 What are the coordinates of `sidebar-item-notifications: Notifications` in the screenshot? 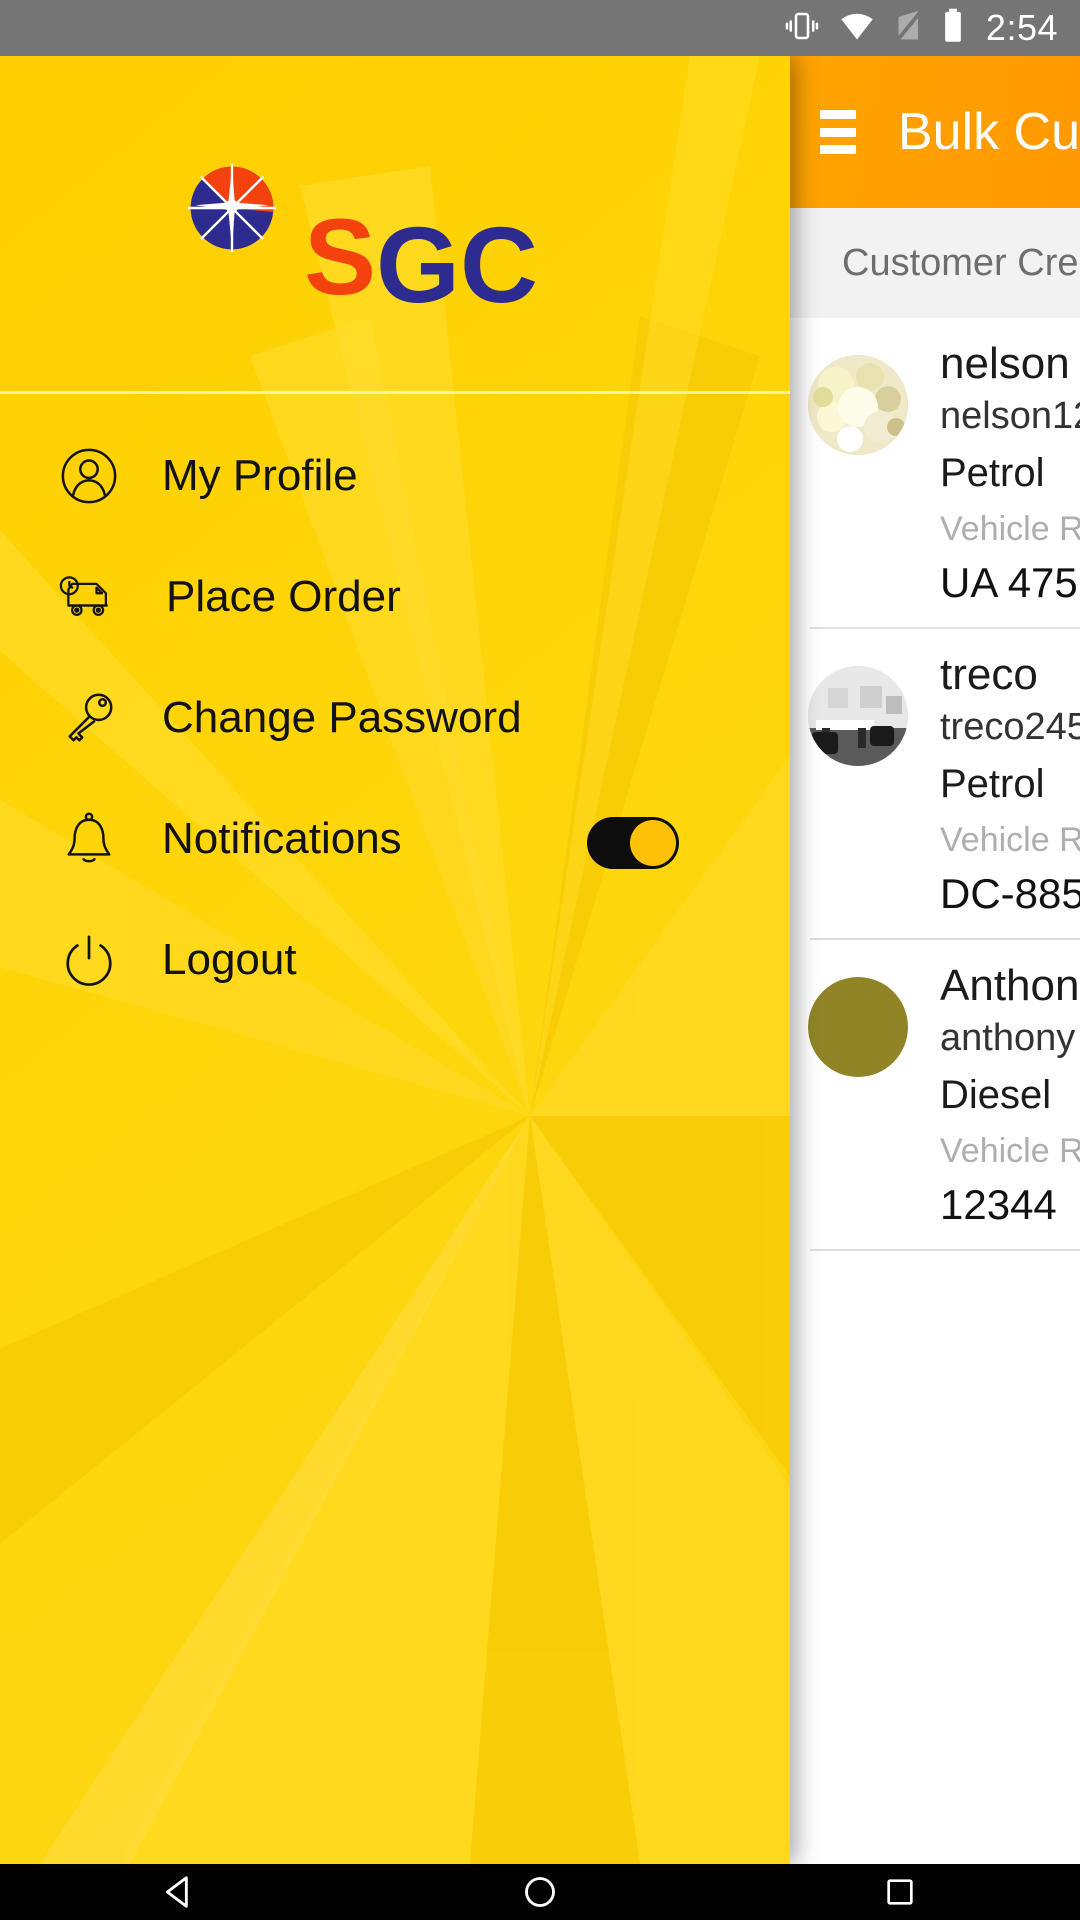 It's located at (395, 839).